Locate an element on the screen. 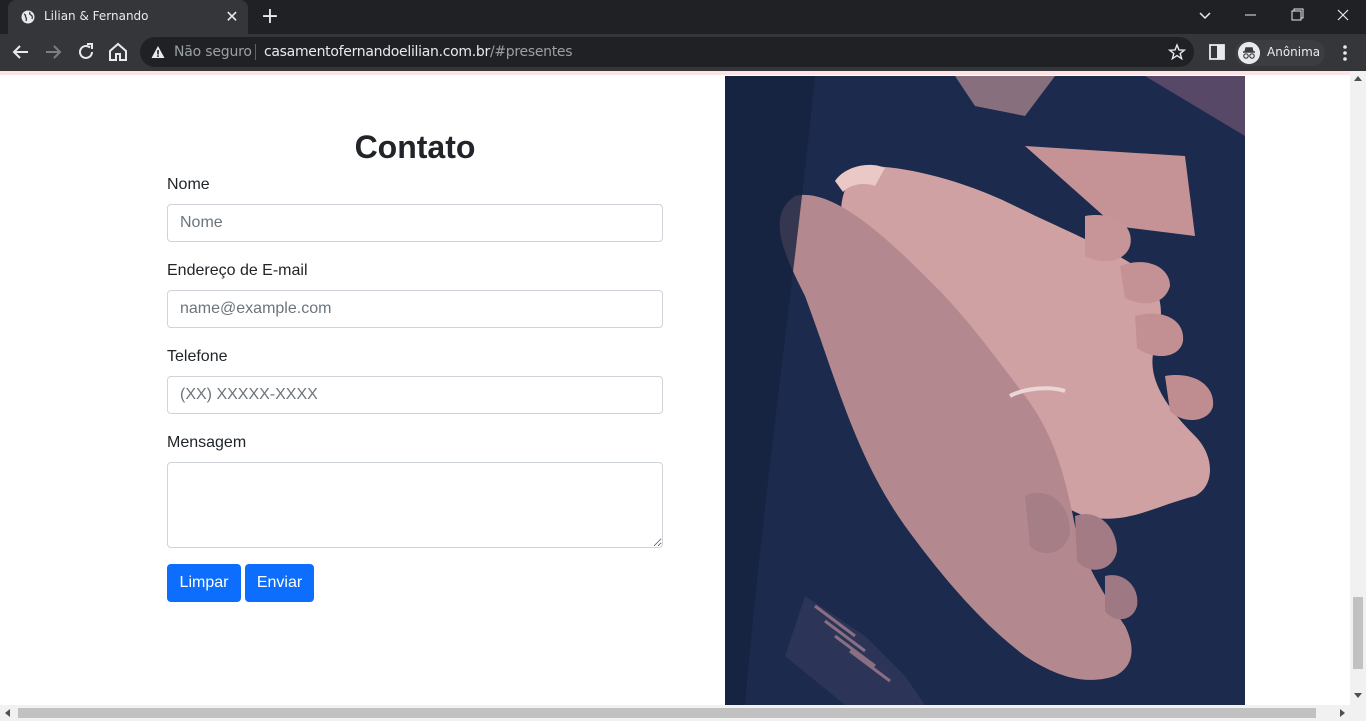  email-input is located at coordinates (415, 309).